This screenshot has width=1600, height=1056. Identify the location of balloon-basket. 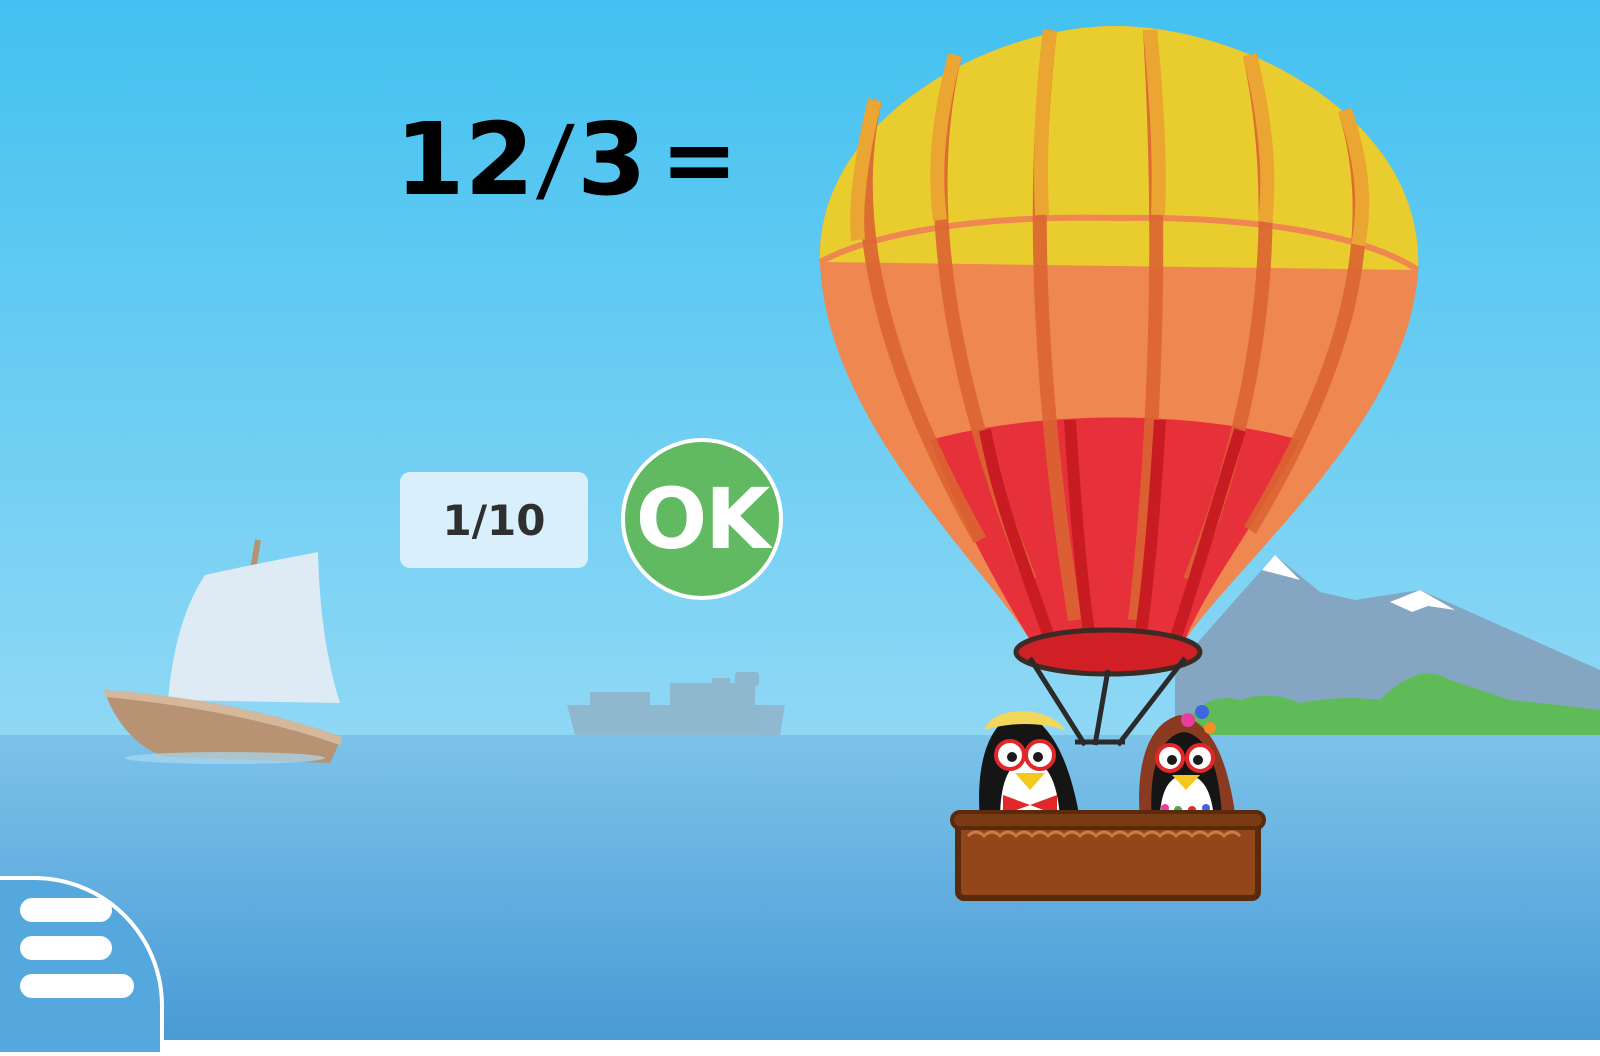
(1108, 855).